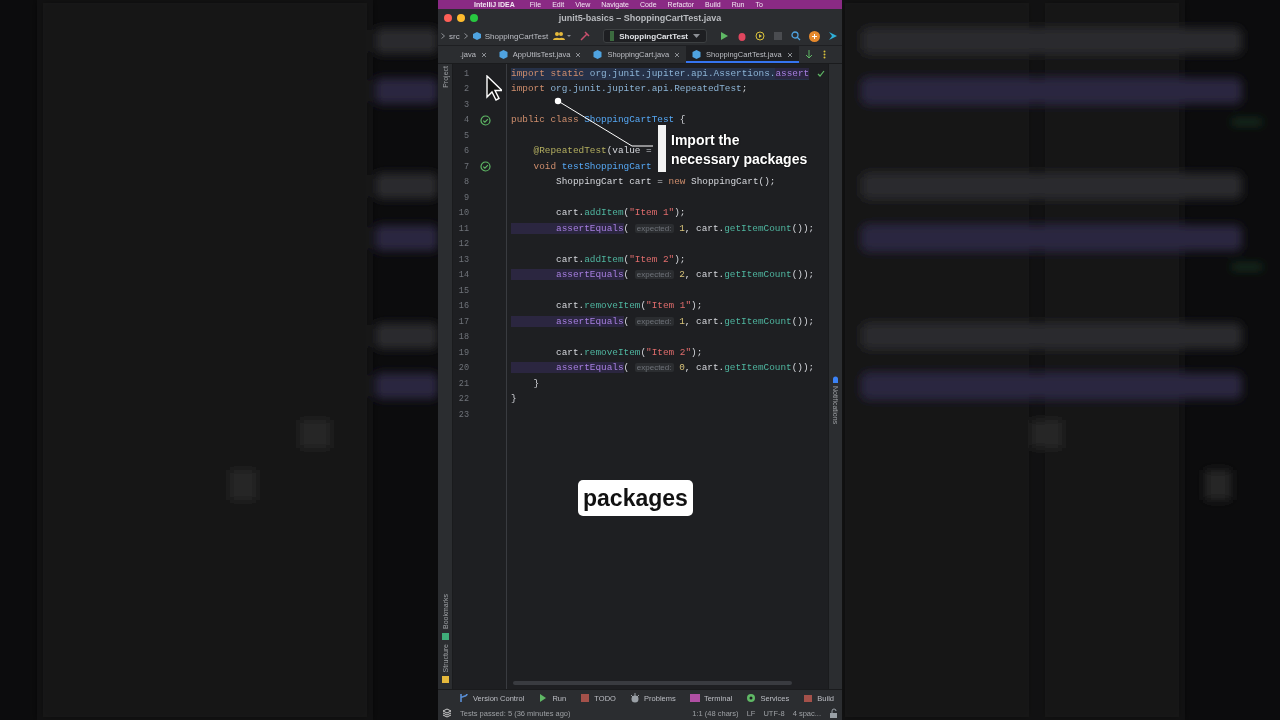  I want to click on code-line: @RepeatedTest(value =, so click(592, 151).